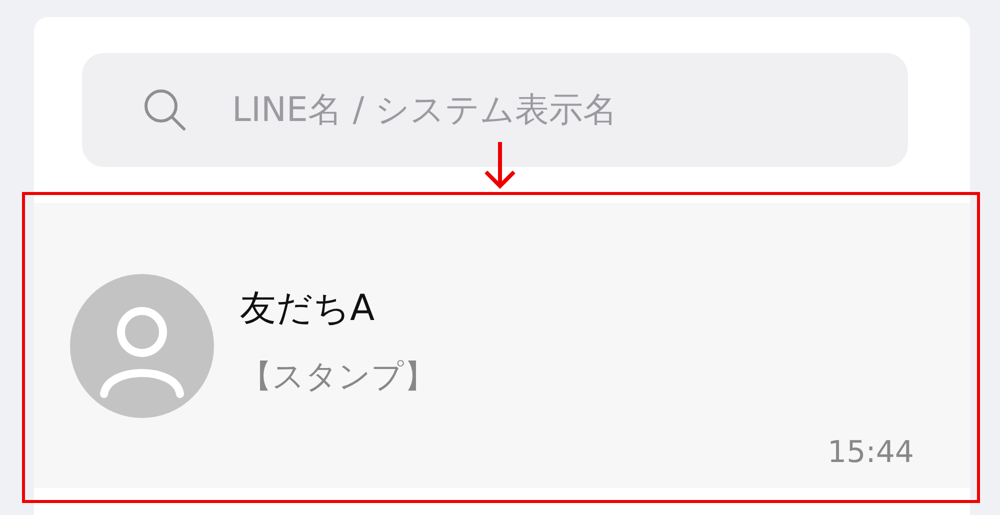 The height and width of the screenshot is (515, 1000). Describe the element at coordinates (142, 346) in the screenshot. I see `avatar-icon` at that location.